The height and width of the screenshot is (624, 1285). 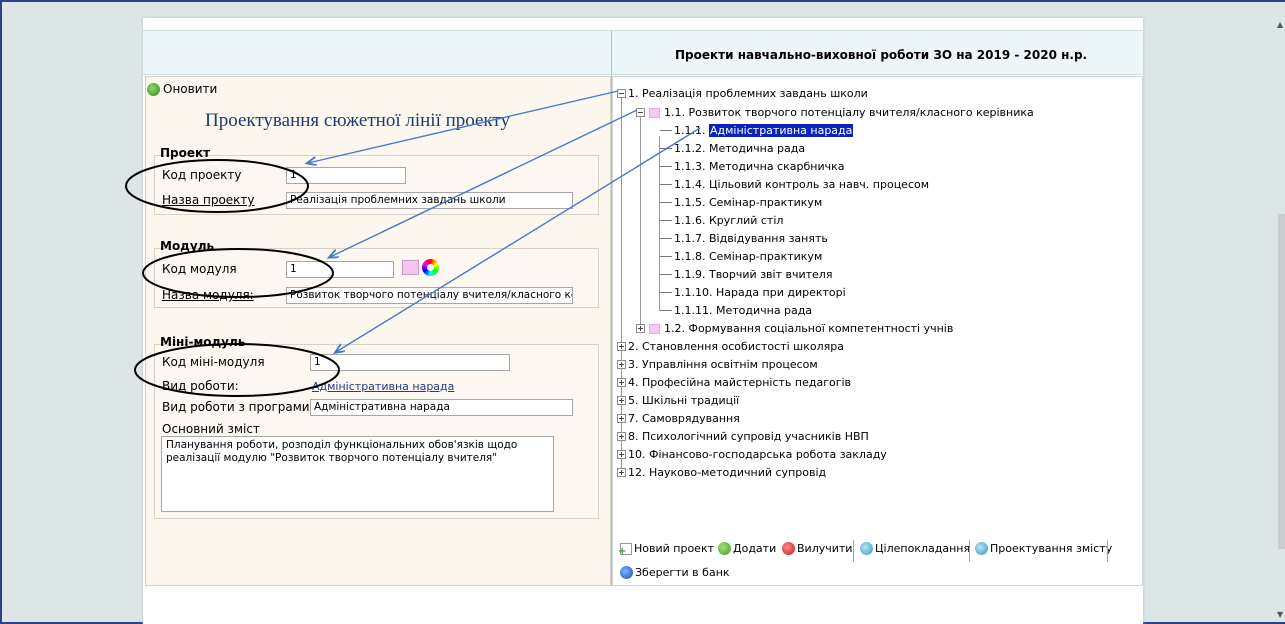 What do you see at coordinates (429, 200) in the screenshot?
I see `project-name-input: Реалізація проблемних завдань школи` at bounding box center [429, 200].